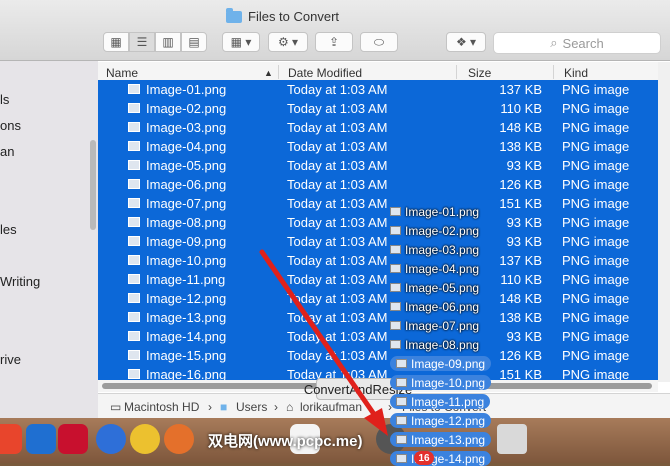 The width and height of the screenshot is (670, 466). I want to click on dropbox-button: ❖ ▾, so click(466, 42).